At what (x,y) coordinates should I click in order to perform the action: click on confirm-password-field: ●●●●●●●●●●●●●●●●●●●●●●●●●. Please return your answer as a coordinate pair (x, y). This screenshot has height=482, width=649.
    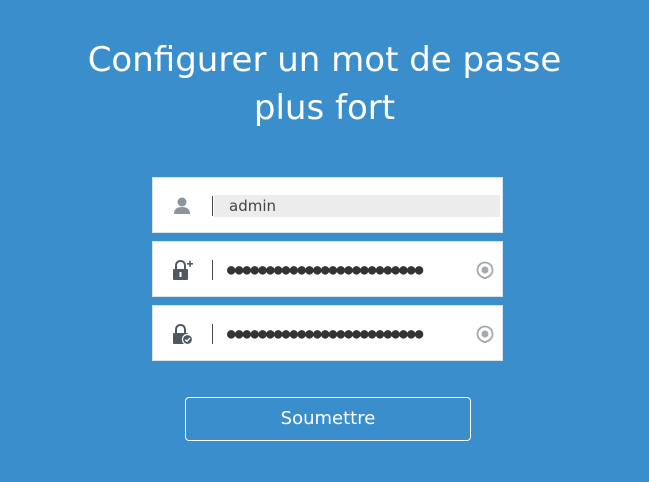
    Looking at the image, I should click on (327, 333).